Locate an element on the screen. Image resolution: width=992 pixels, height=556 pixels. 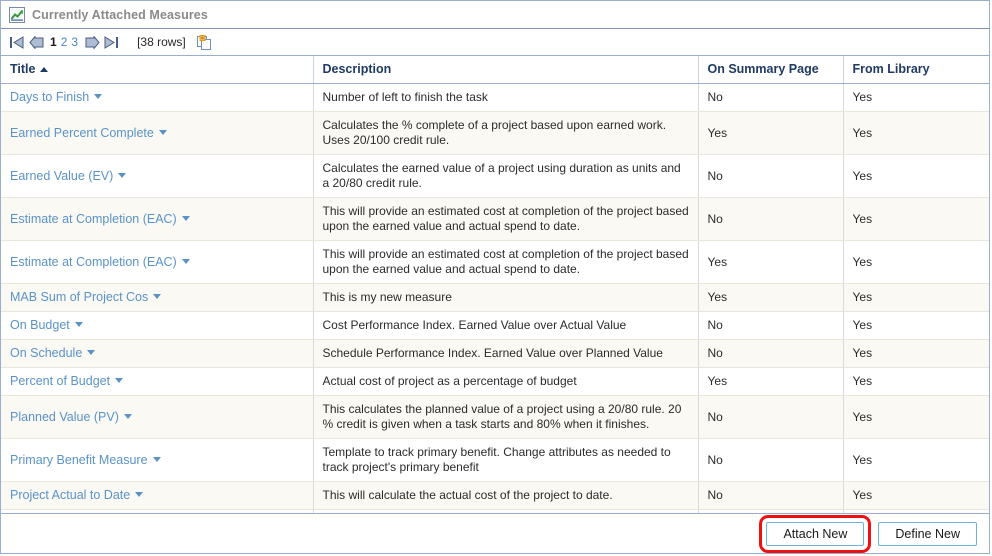
page-number-2: 2 is located at coordinates (64, 42).